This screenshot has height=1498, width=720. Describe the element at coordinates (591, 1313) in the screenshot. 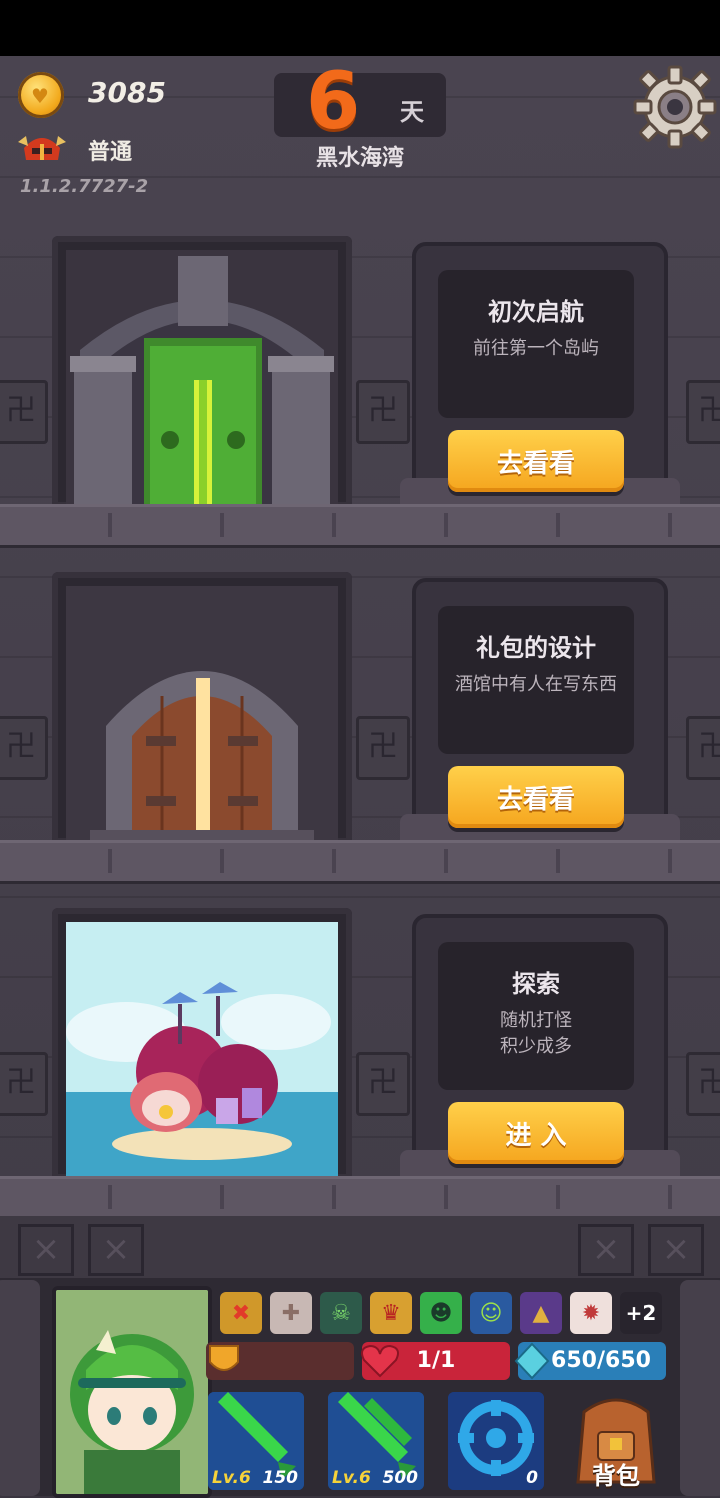

I see `eye-talisman-icon: ✹` at that location.